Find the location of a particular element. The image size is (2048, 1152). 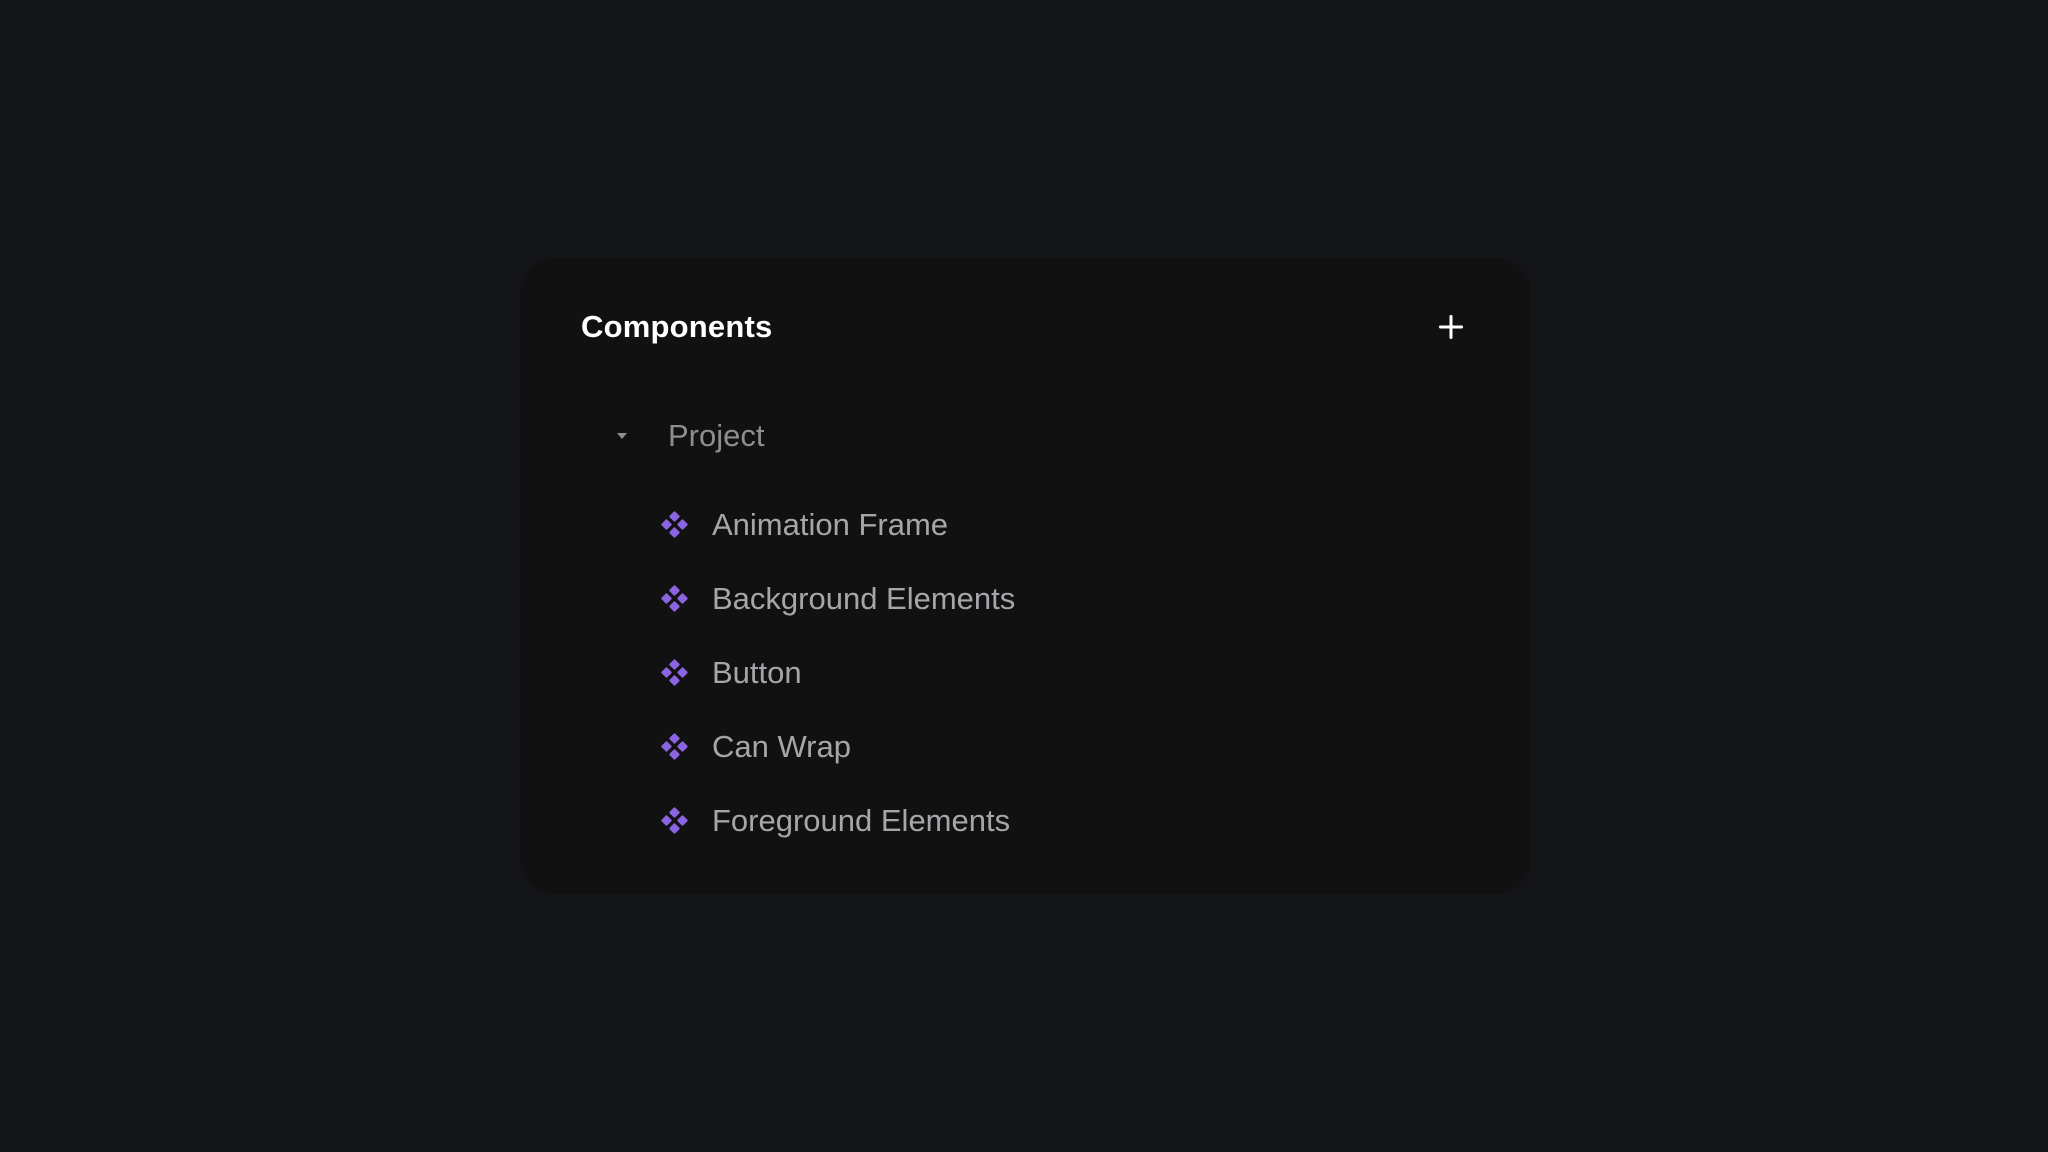

panel-header: Components is located at coordinates (1026, 327).